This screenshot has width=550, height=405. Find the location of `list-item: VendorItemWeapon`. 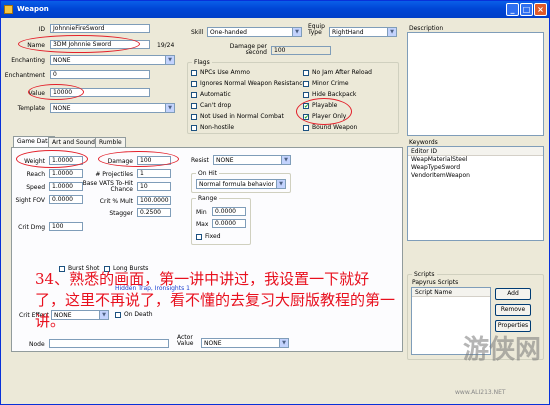

list-item: VendorItemWeapon is located at coordinates (475, 176).